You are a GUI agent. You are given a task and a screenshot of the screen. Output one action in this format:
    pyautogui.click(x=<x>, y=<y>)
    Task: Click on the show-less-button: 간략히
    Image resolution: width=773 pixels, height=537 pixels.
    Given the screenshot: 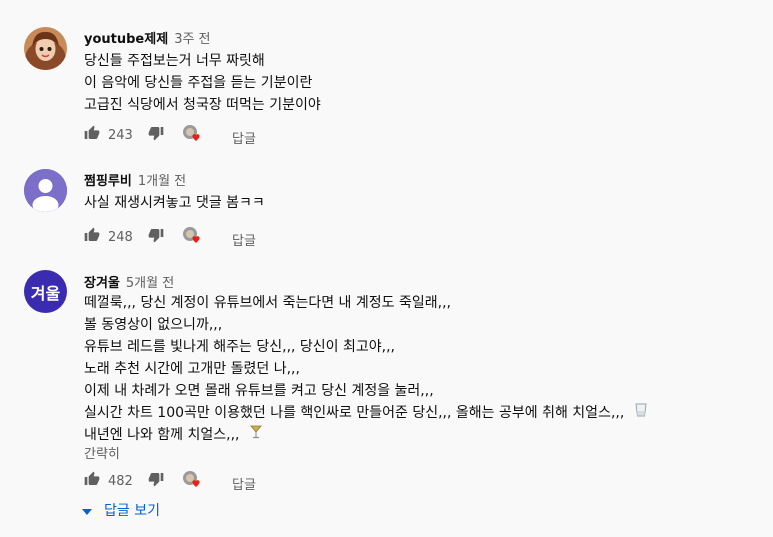 What is the action you would take?
    pyautogui.click(x=102, y=452)
    